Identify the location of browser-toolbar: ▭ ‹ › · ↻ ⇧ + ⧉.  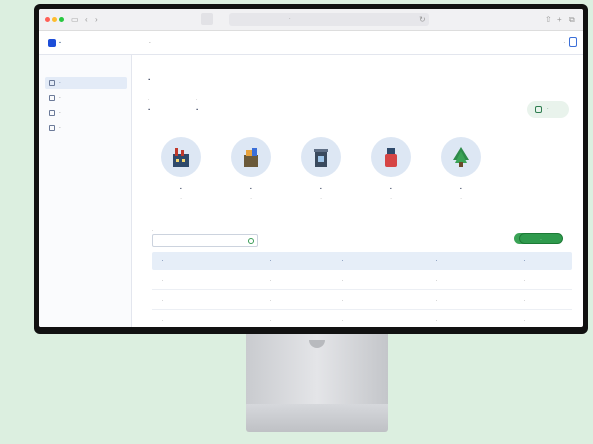
(311, 20).